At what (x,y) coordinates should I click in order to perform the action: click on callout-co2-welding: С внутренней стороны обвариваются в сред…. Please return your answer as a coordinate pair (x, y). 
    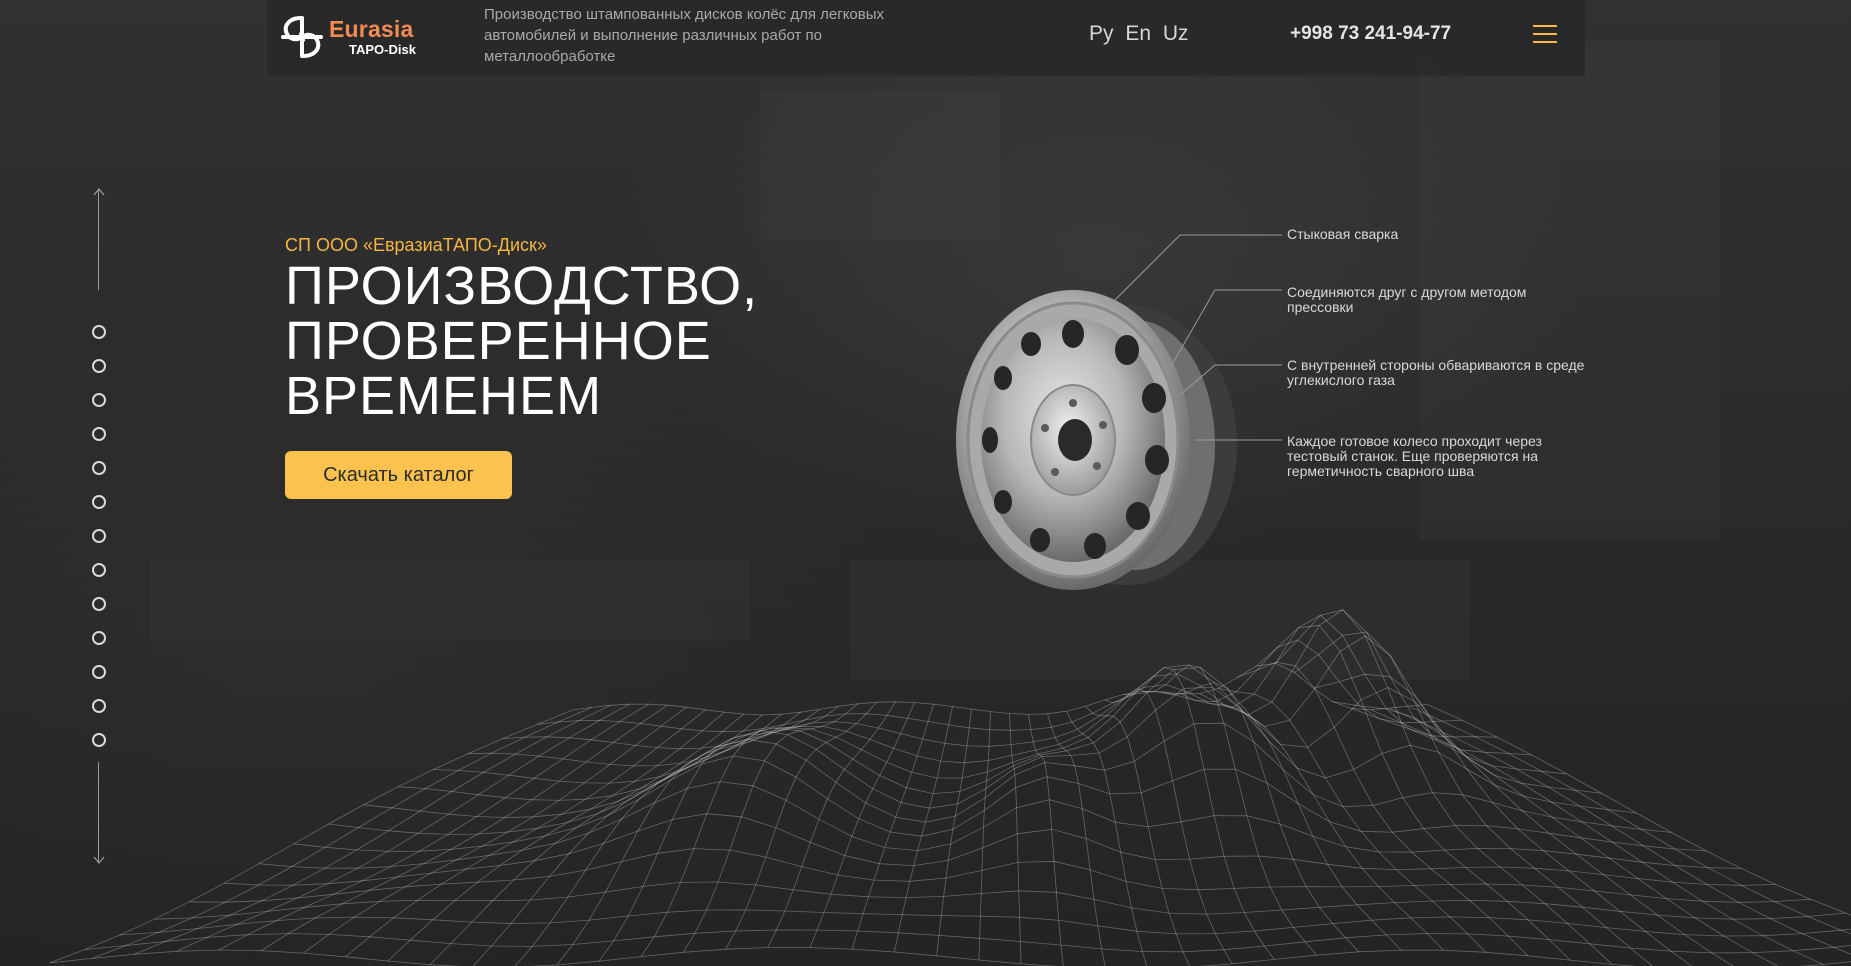
    Looking at the image, I should click on (1436, 372).